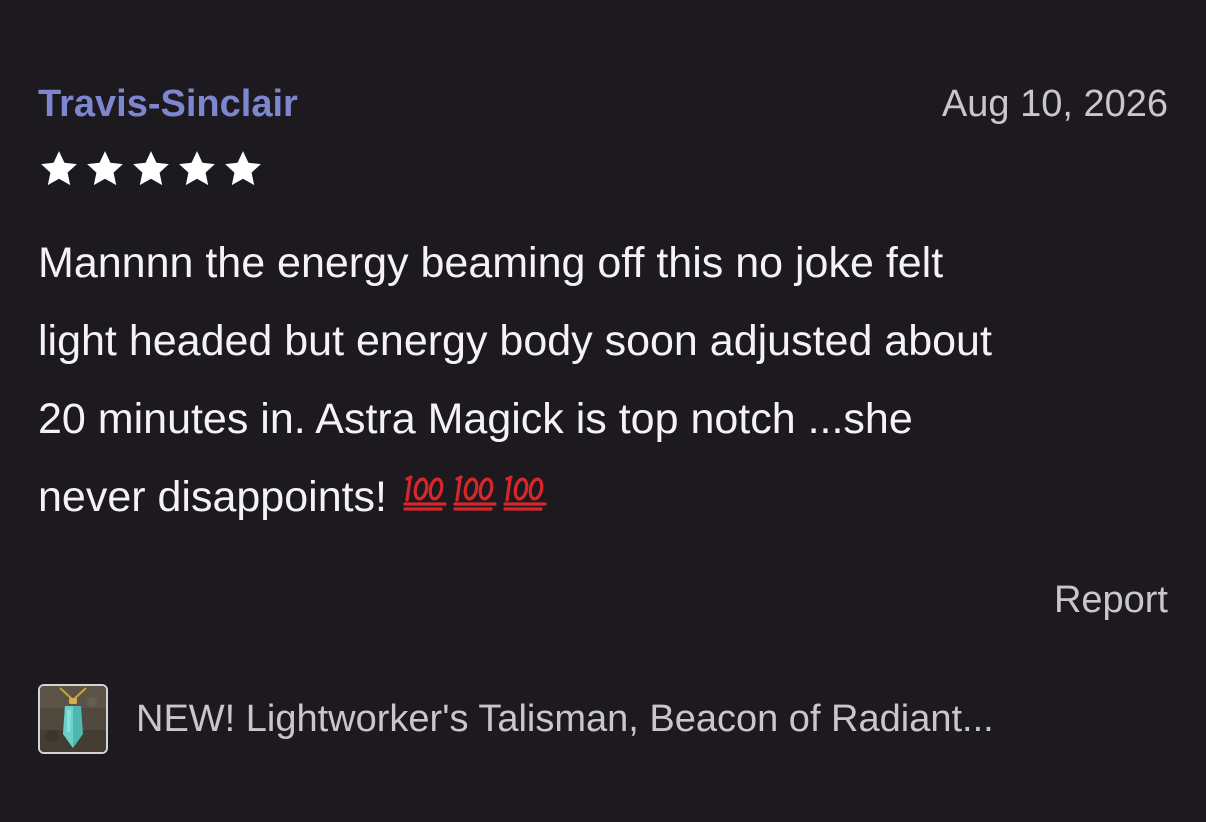  What do you see at coordinates (1111, 600) in the screenshot?
I see `report-button: Report` at bounding box center [1111, 600].